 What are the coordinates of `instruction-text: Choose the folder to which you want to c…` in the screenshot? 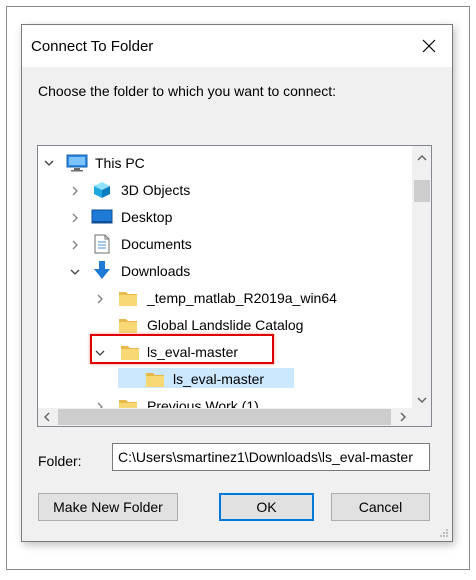 It's located at (187, 91).